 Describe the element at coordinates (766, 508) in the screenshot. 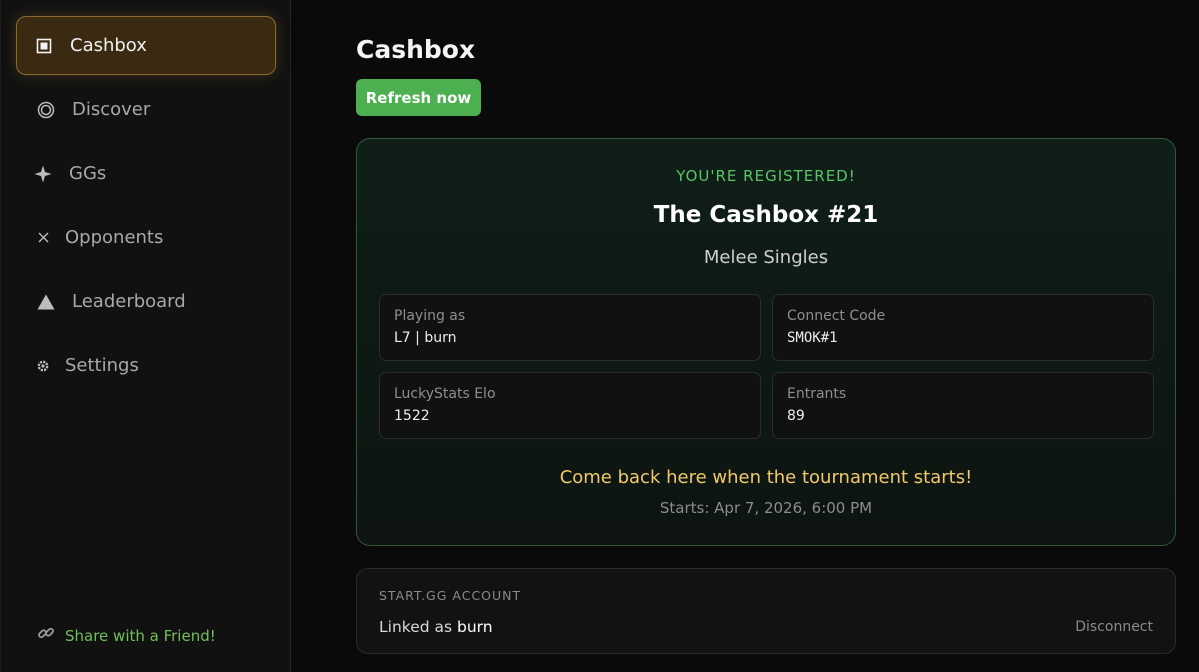

I see `start-time: Starts: Apr 7, 2026, 6:00 PM` at that location.